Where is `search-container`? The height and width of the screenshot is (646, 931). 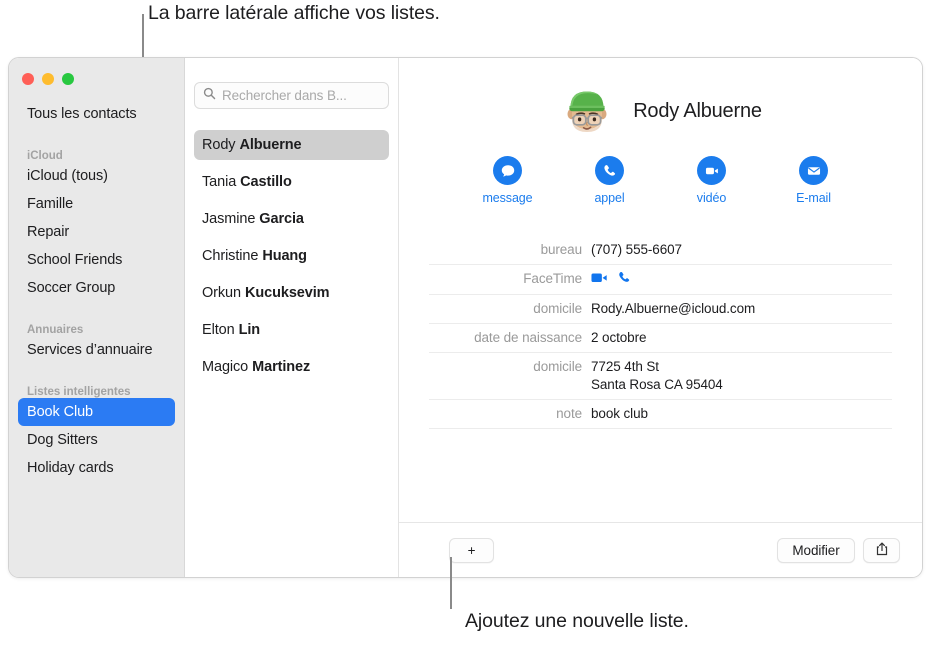
search-container is located at coordinates (291, 83).